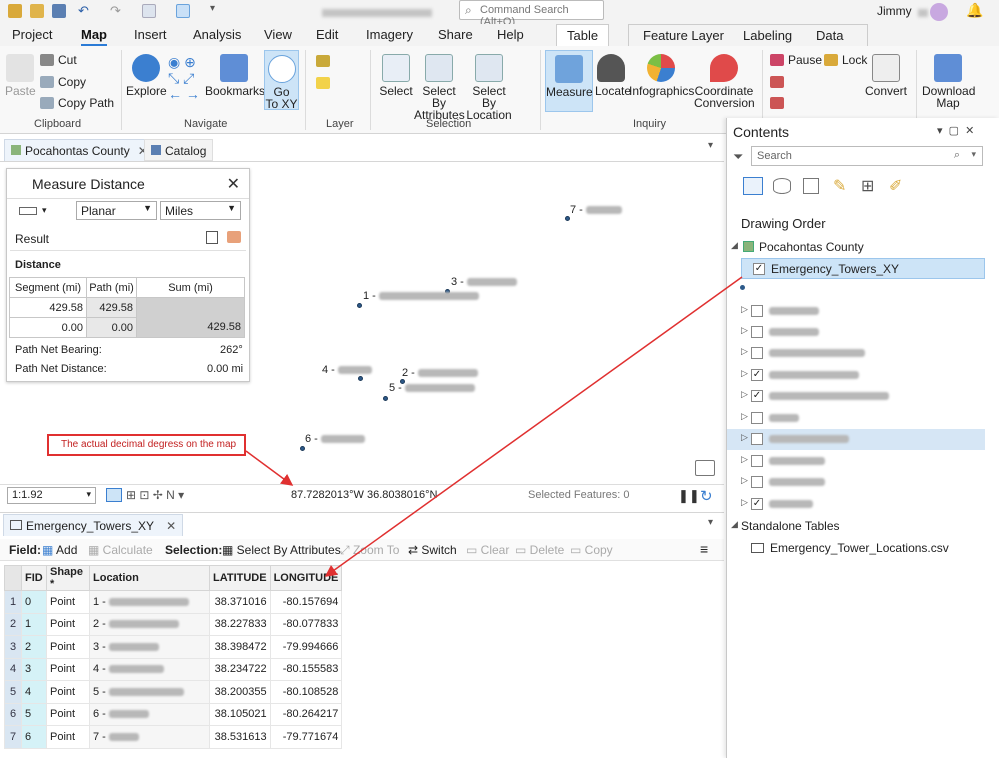 This screenshot has width=999, height=758. Describe the element at coordinates (269, 468) in the screenshot. I see `arrow-to-coordinates` at that location.